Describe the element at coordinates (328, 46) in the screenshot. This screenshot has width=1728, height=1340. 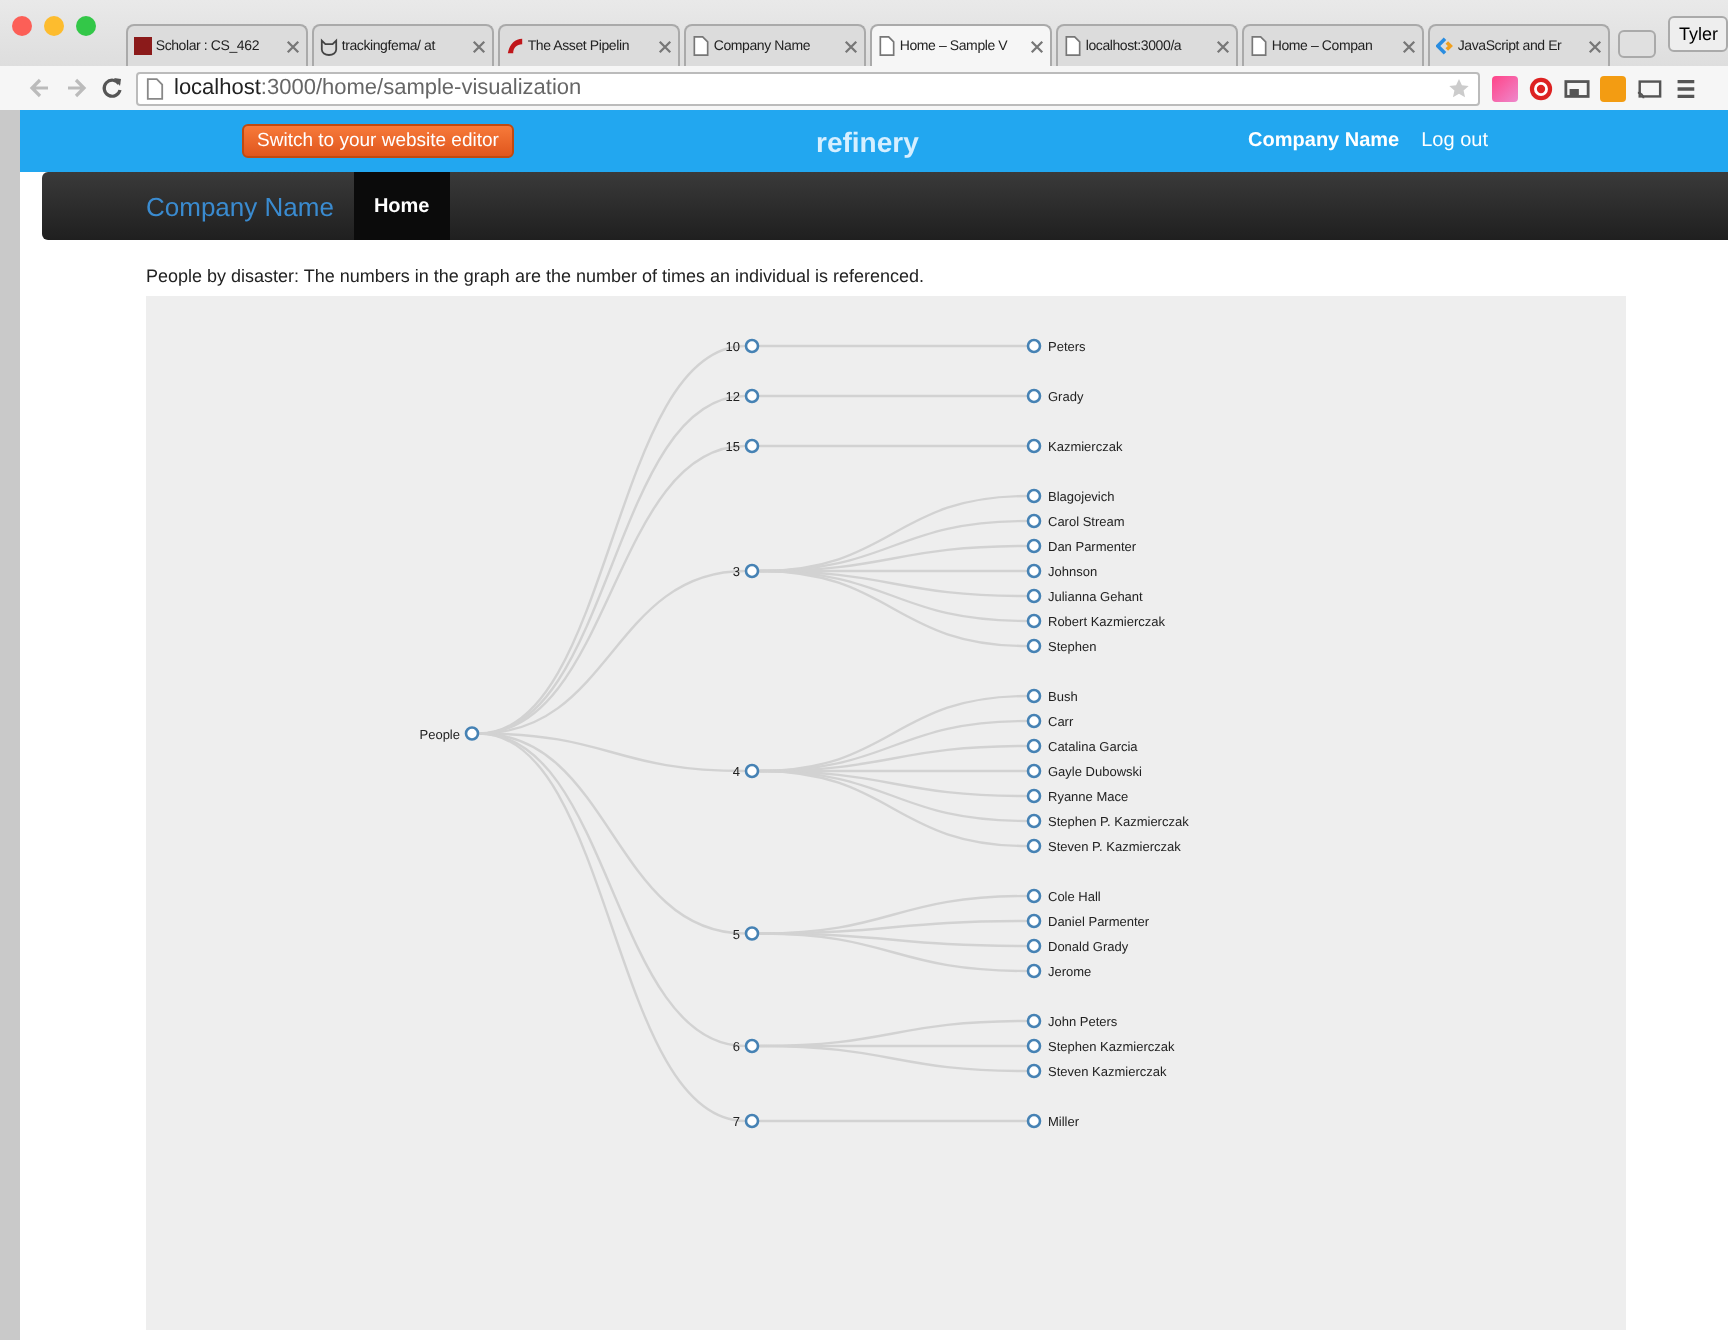
I see `cat-icon` at that location.